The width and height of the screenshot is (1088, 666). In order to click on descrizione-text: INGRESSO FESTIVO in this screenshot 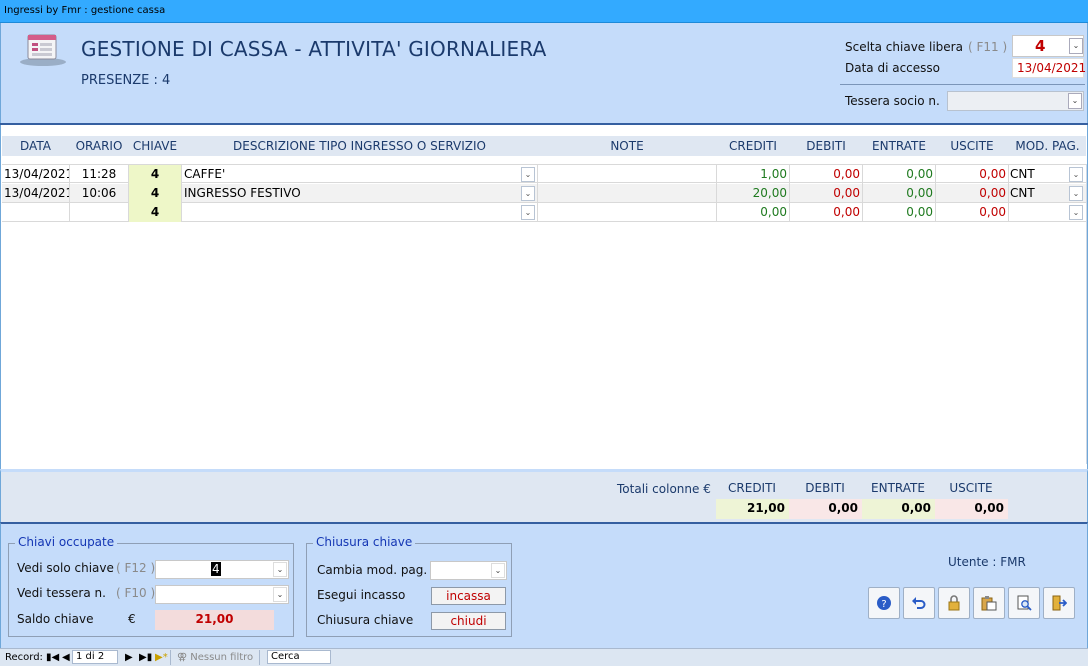, I will do `click(242, 193)`.